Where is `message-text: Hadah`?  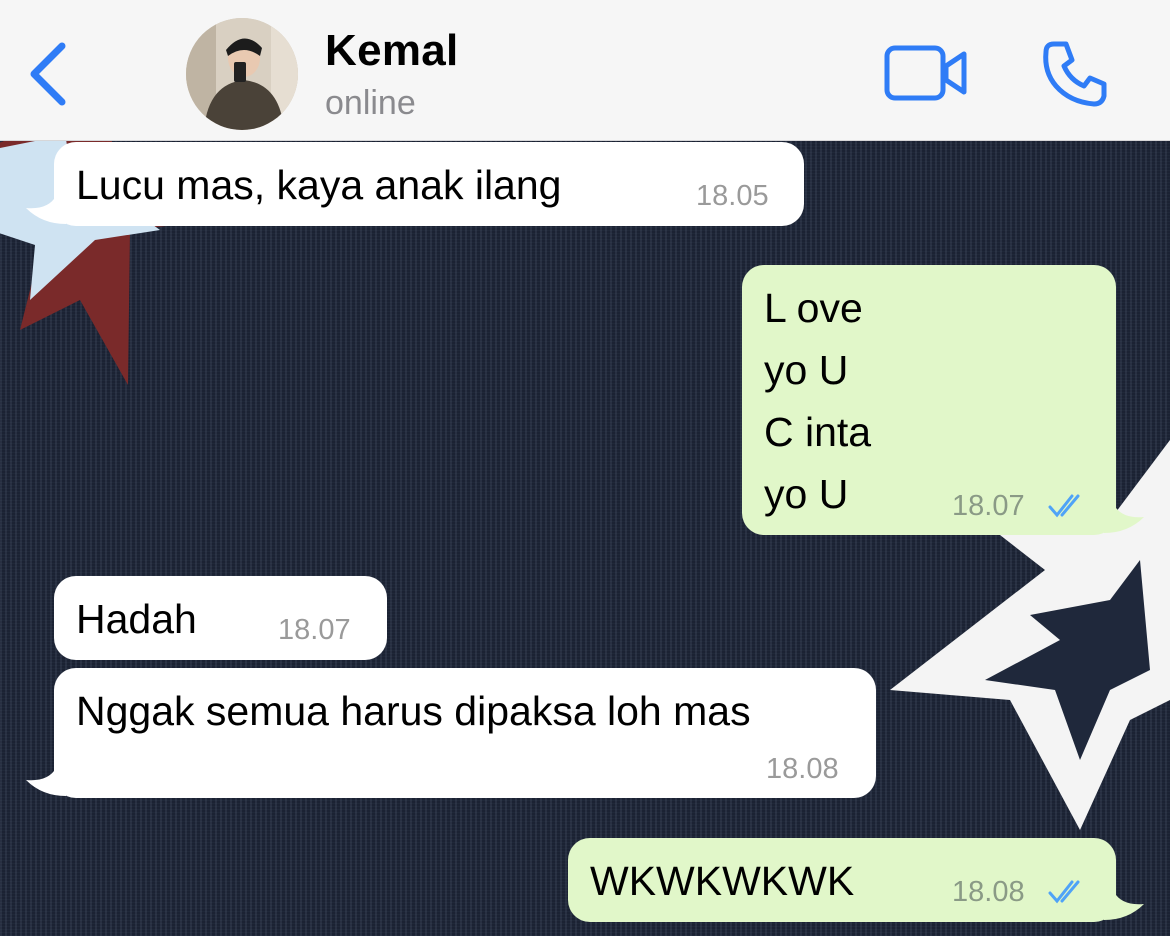
message-text: Hadah is located at coordinates (136, 619).